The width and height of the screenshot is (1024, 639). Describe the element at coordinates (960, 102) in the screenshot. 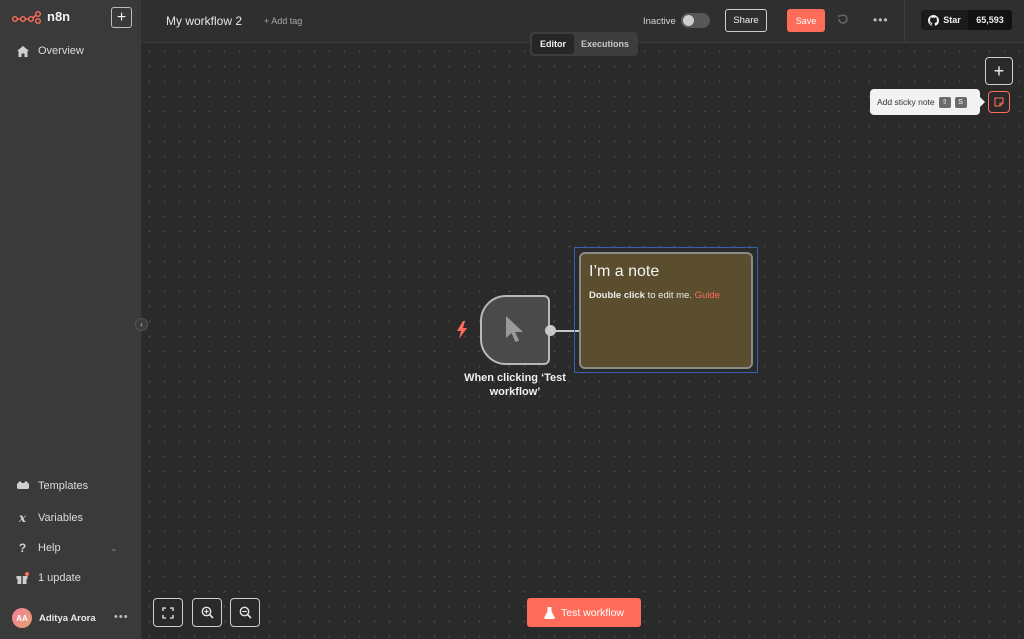

I see `s-key: S` at that location.